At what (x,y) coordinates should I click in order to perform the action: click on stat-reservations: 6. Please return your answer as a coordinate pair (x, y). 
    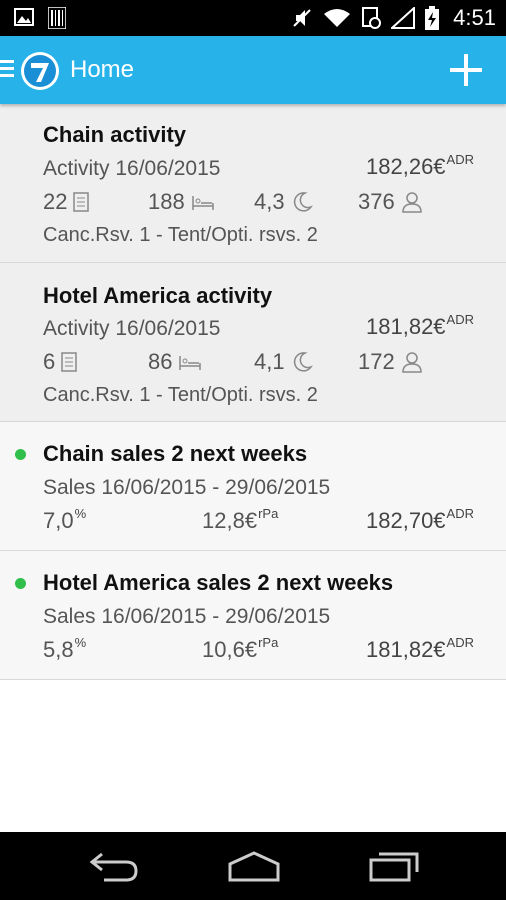
    Looking at the image, I should click on (60, 362).